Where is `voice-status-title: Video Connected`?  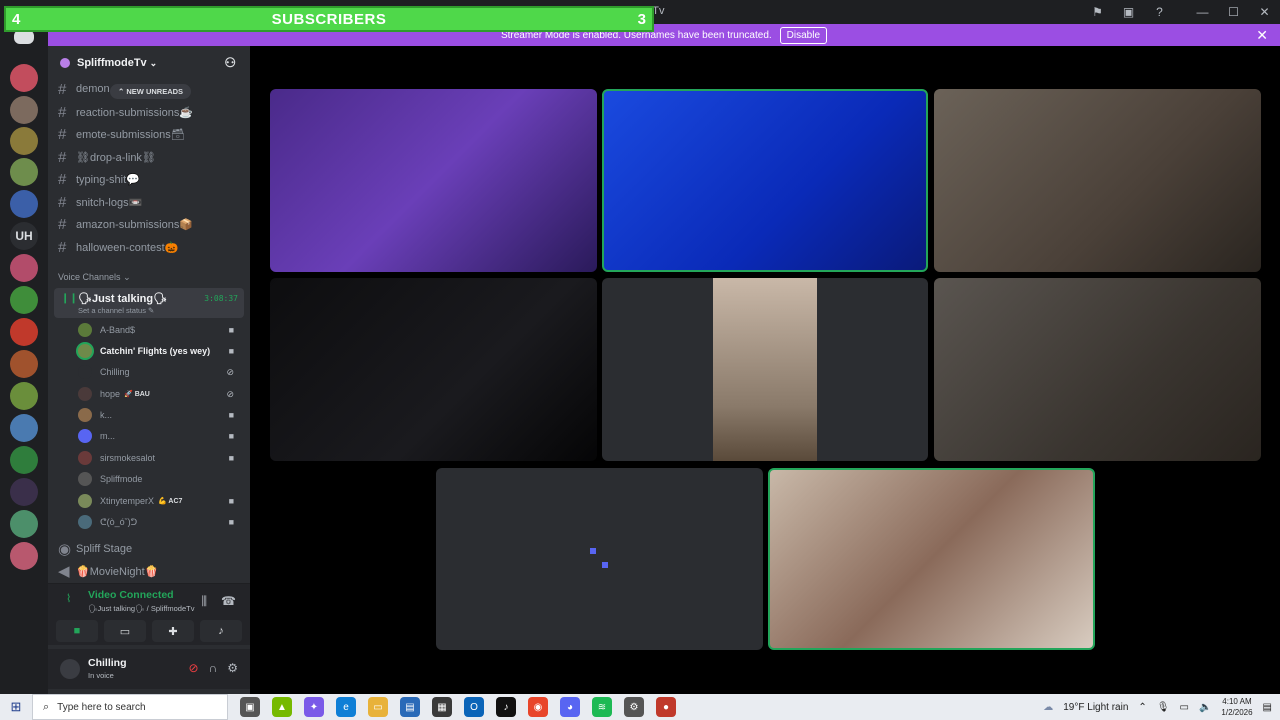
voice-status-title: Video Connected is located at coordinates (131, 595).